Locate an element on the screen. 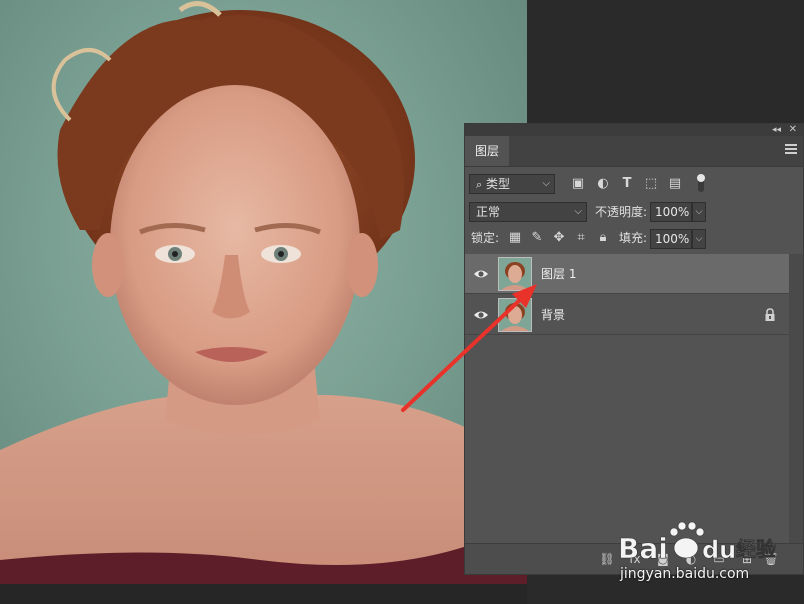 This screenshot has height=604, width=804. search-icon: ⌕ is located at coordinates (479, 184).